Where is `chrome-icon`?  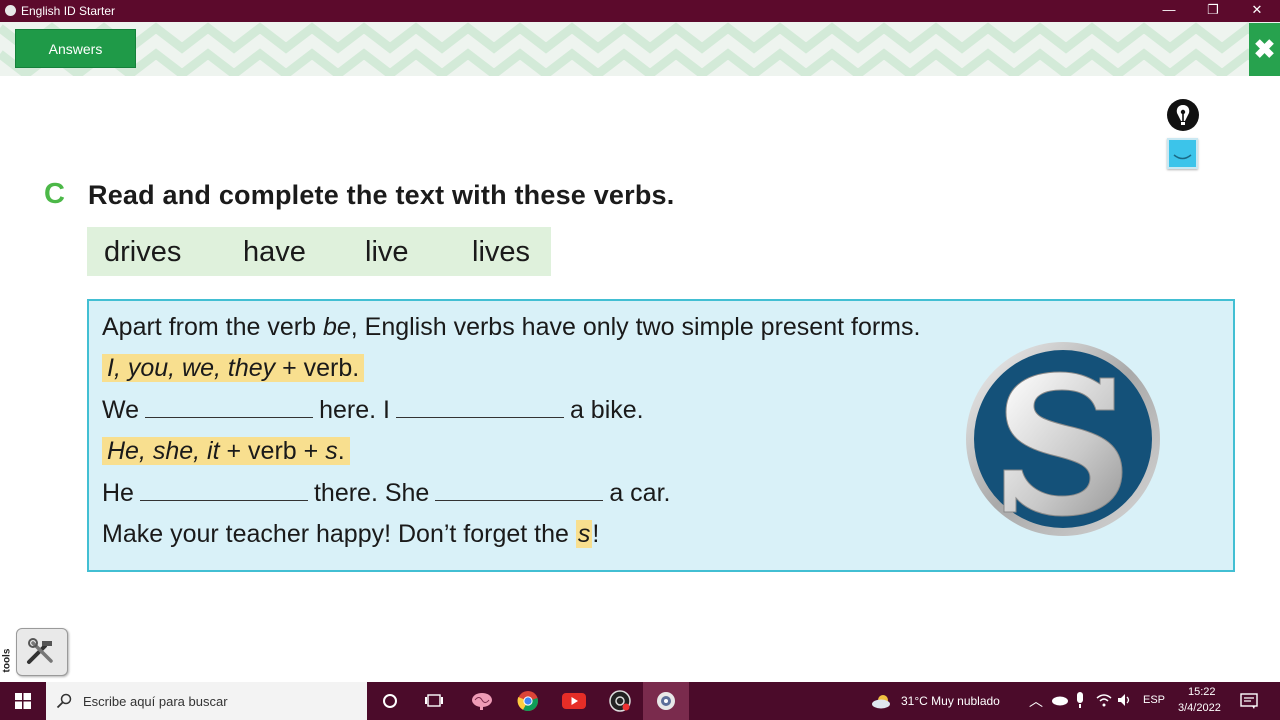 chrome-icon is located at coordinates (527, 701).